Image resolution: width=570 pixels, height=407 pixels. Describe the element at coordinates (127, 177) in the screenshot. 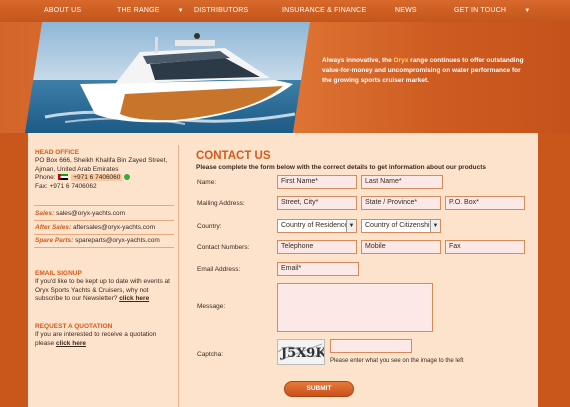

I see `phone-icon` at that location.